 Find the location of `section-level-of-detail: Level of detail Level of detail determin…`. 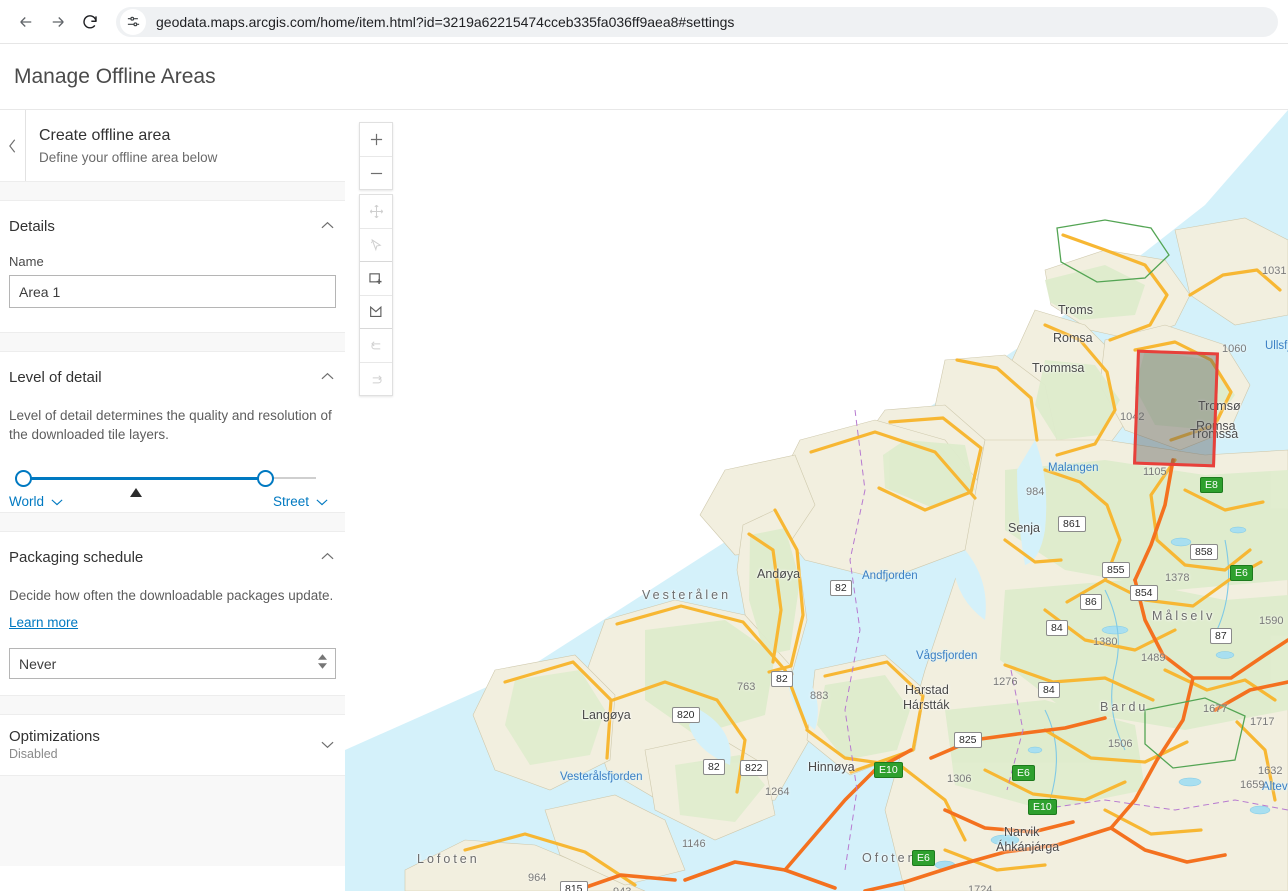

section-level-of-detail: Level of detail Level of detail determin… is located at coordinates (172, 432).